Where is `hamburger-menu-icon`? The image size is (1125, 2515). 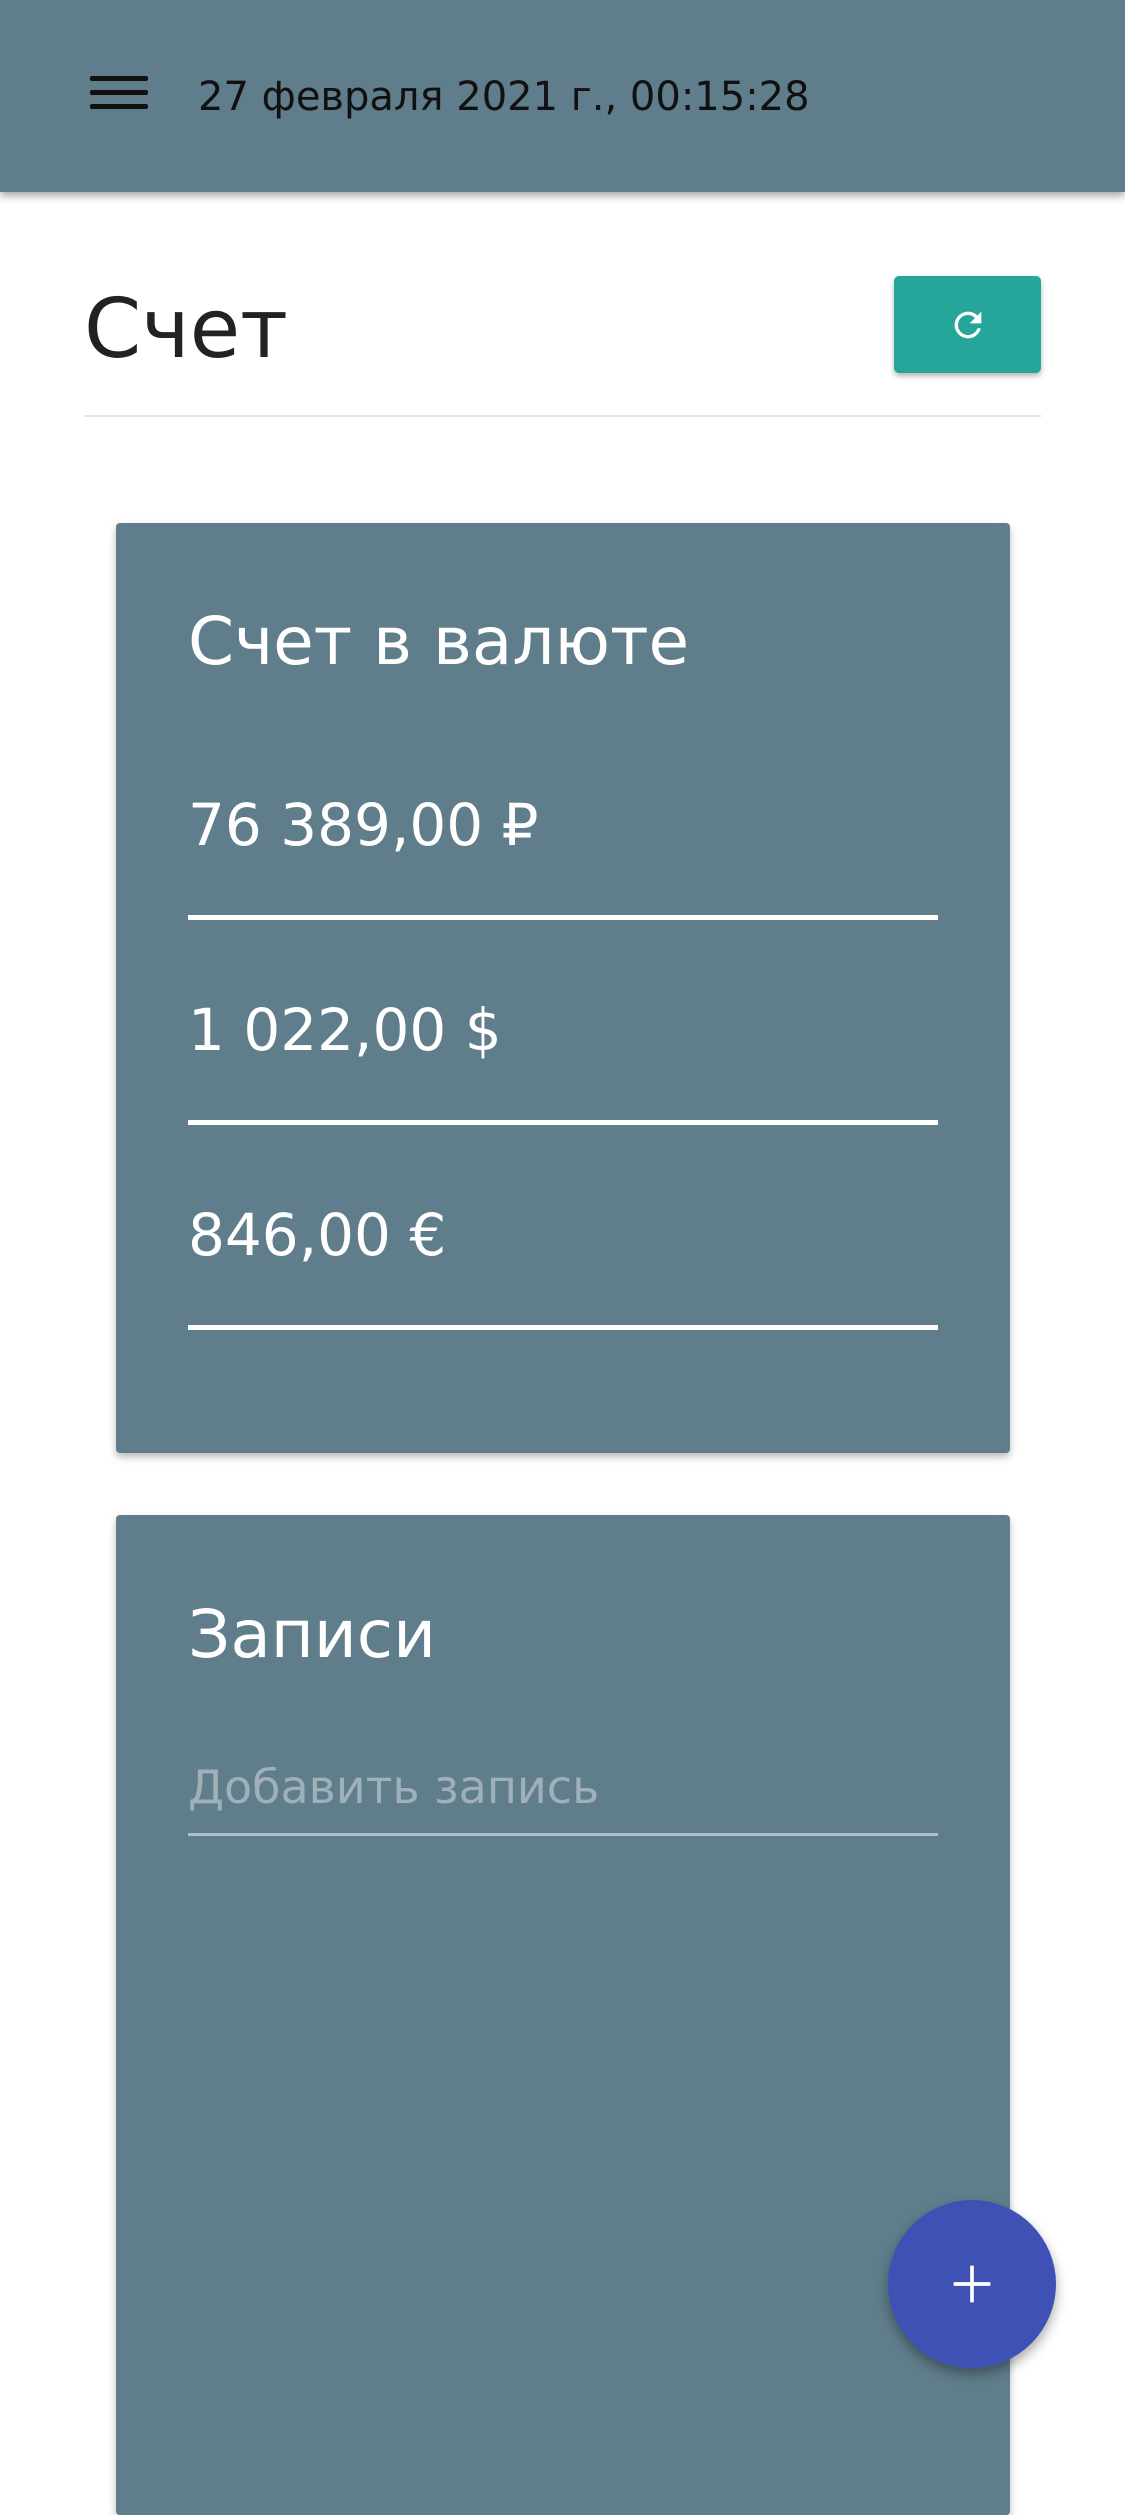 hamburger-menu-icon is located at coordinates (118, 95).